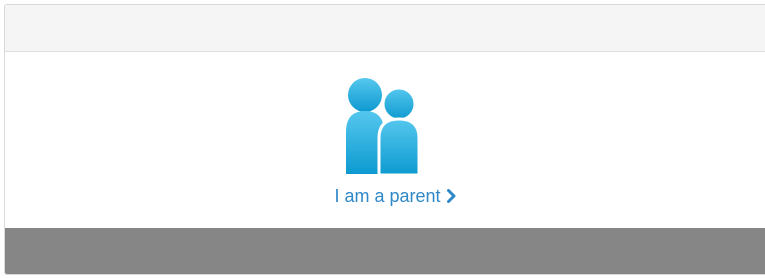  I want to click on parent-option-link: I am a parent, so click(395, 145).